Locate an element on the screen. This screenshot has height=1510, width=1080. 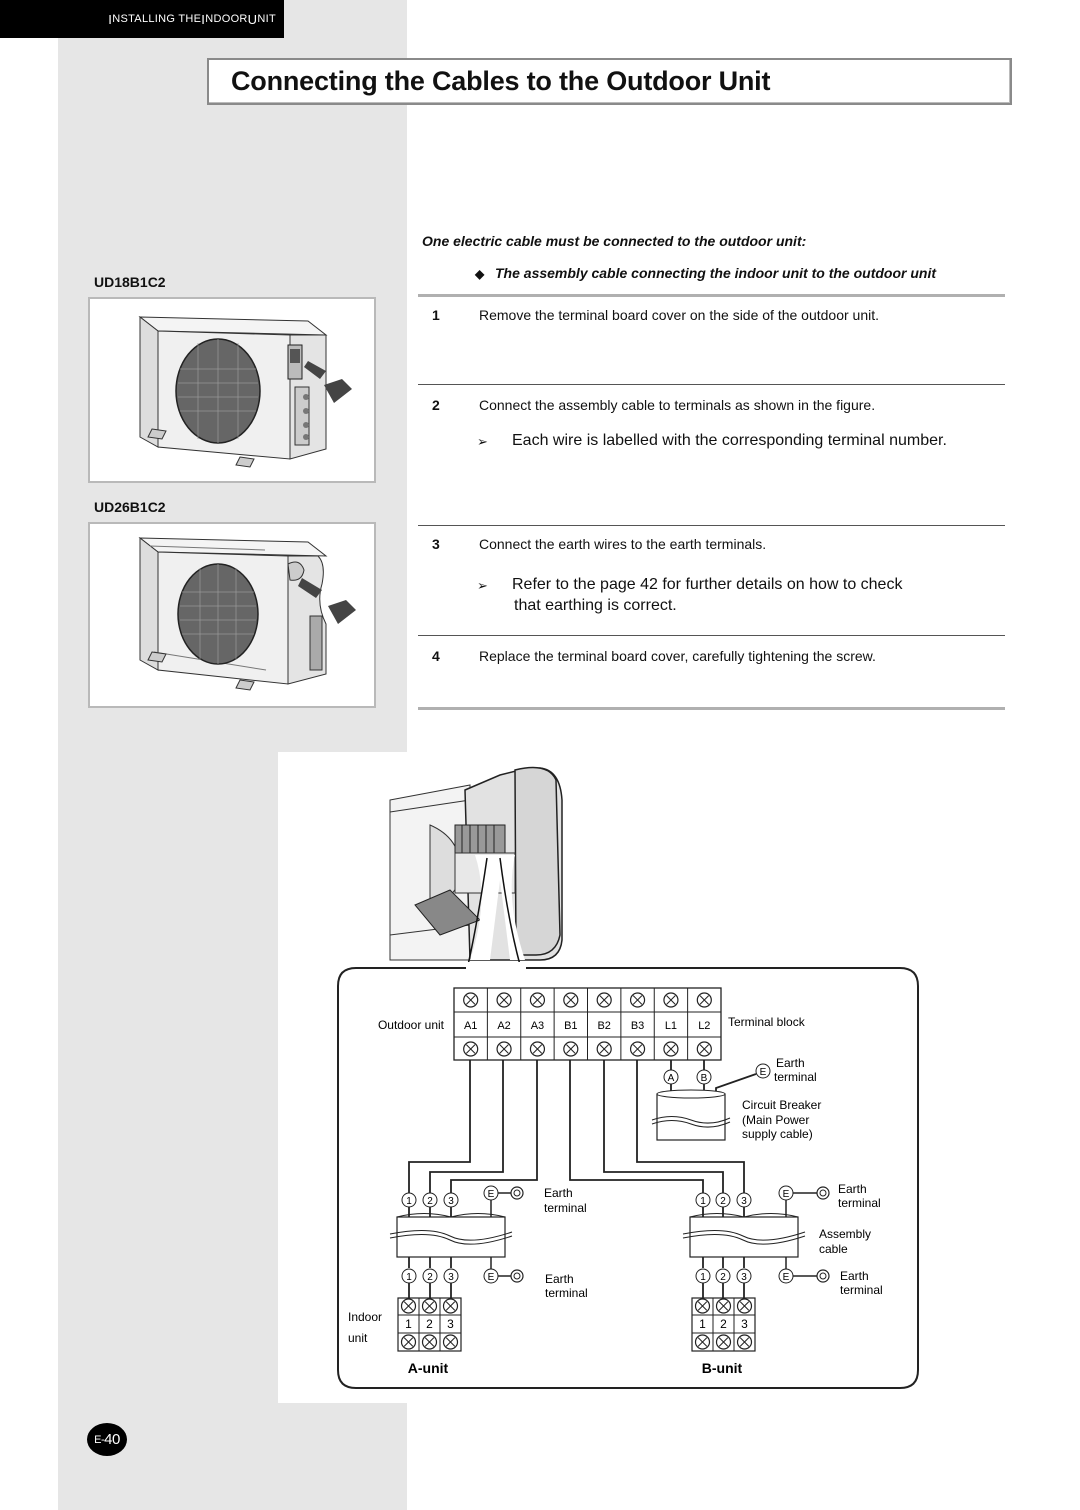
outdoor-terminal-block is located at coordinates (587, 1024).